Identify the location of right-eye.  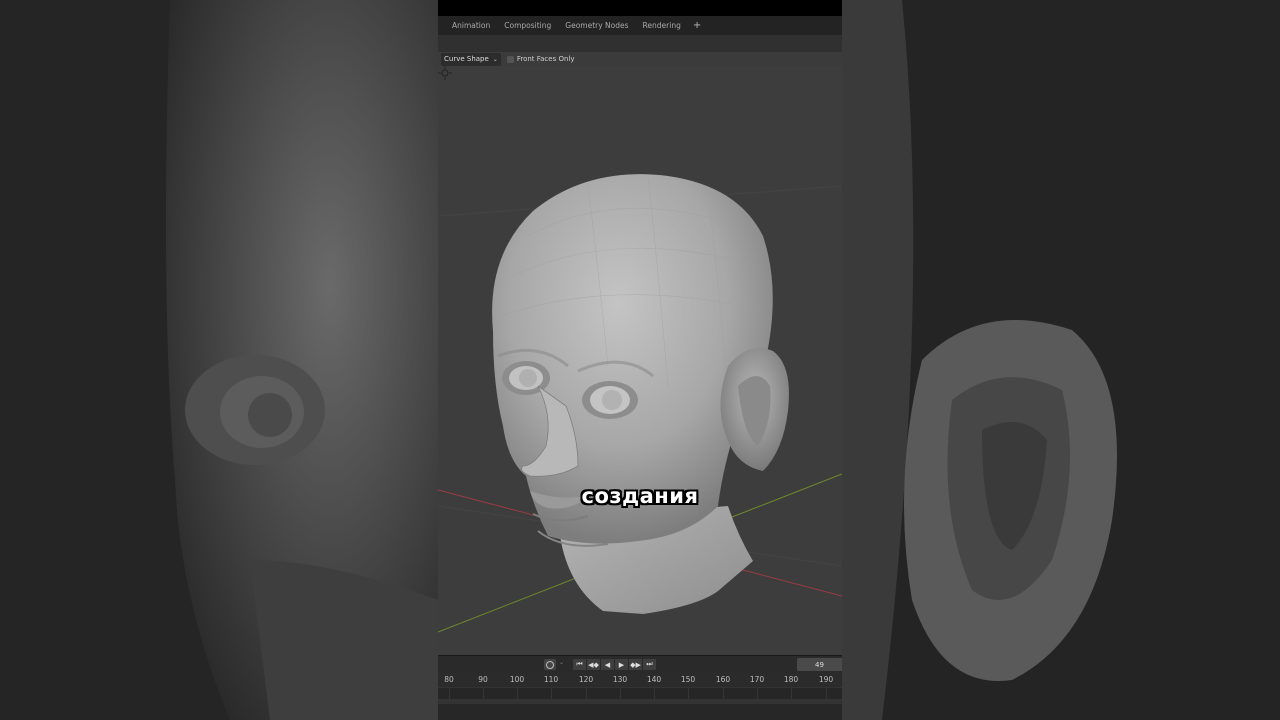
(610, 400).